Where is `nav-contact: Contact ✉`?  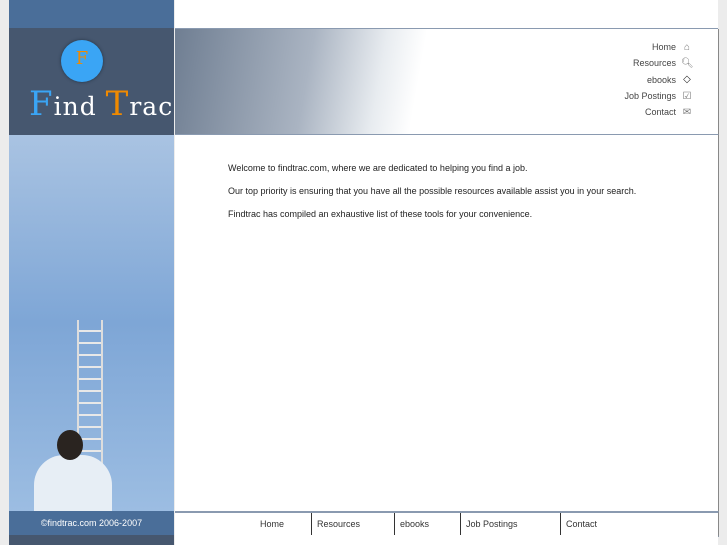
nav-contact: Contact ✉ is located at coordinates (658, 112).